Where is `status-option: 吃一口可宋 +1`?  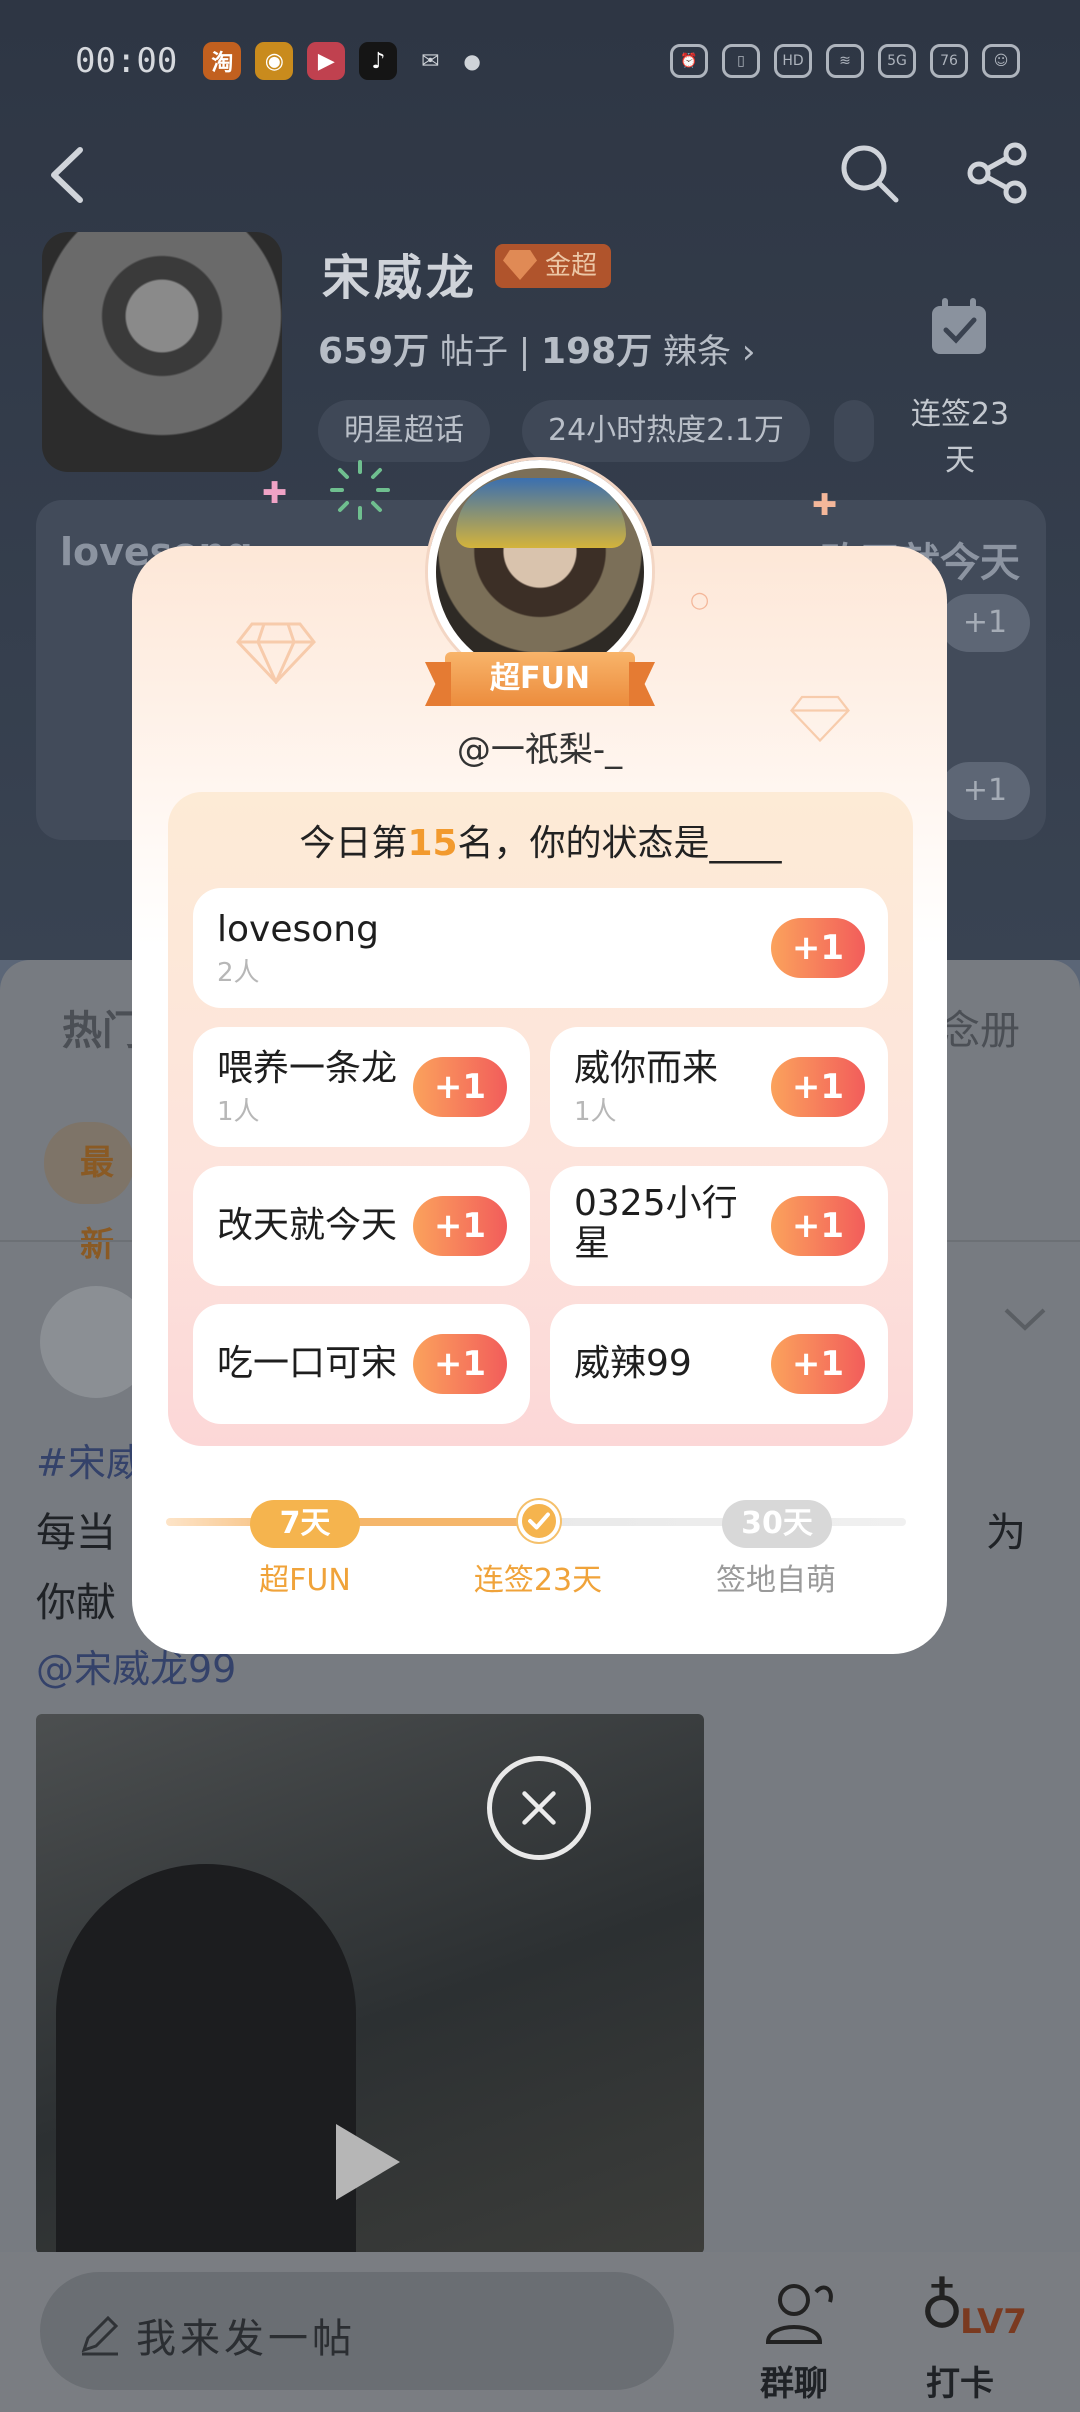
status-option: 吃一口可宋 +1 is located at coordinates (361, 1364).